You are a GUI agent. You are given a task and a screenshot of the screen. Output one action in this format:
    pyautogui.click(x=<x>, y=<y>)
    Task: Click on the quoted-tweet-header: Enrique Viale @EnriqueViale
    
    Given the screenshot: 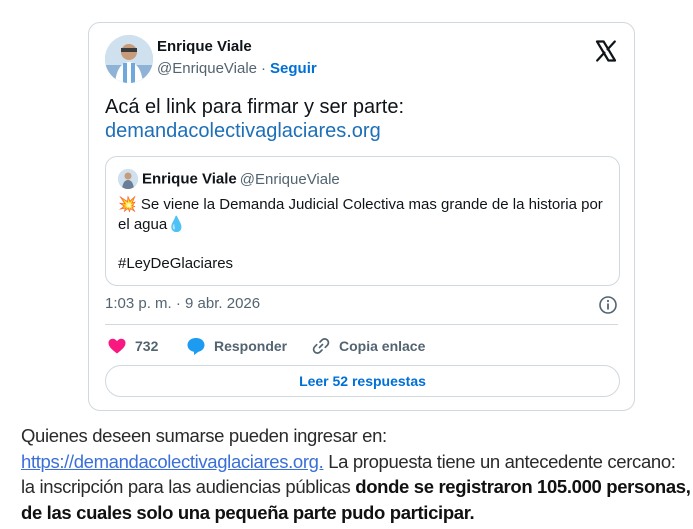 What is the action you would take?
    pyautogui.click(x=229, y=180)
    